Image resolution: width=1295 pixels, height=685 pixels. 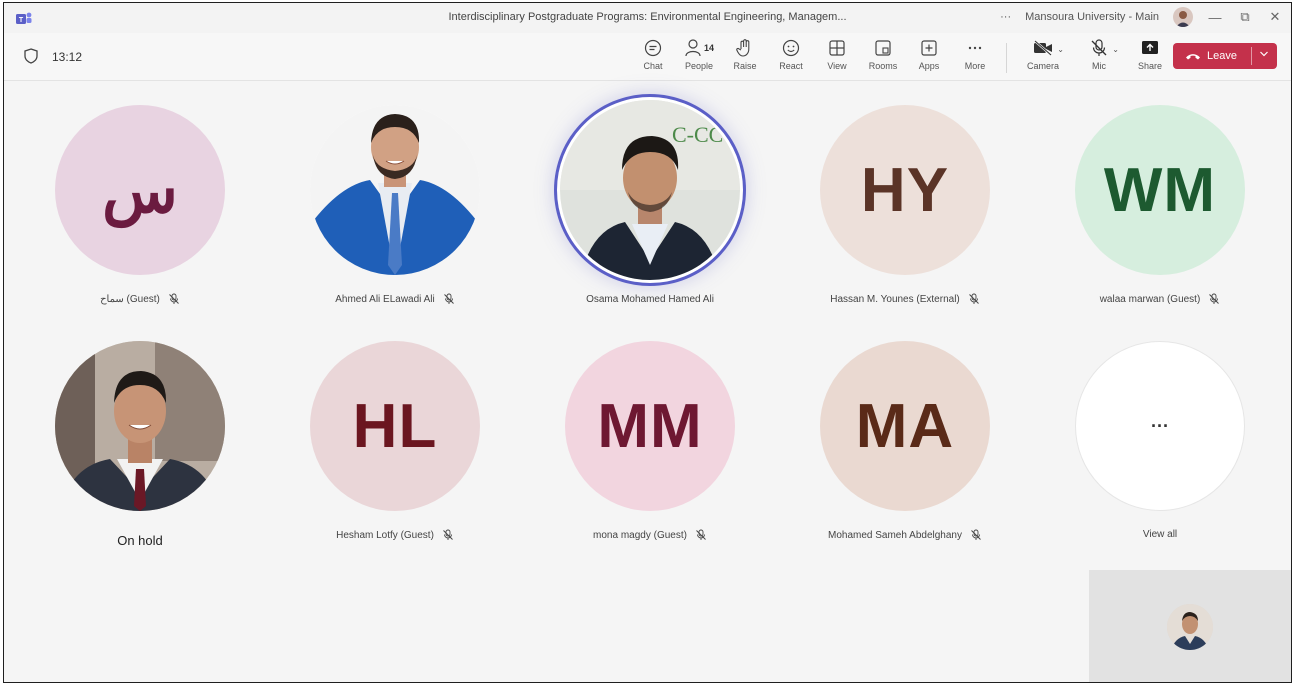 I want to click on view-all-tile: ··· View all, so click(x=1160, y=440).